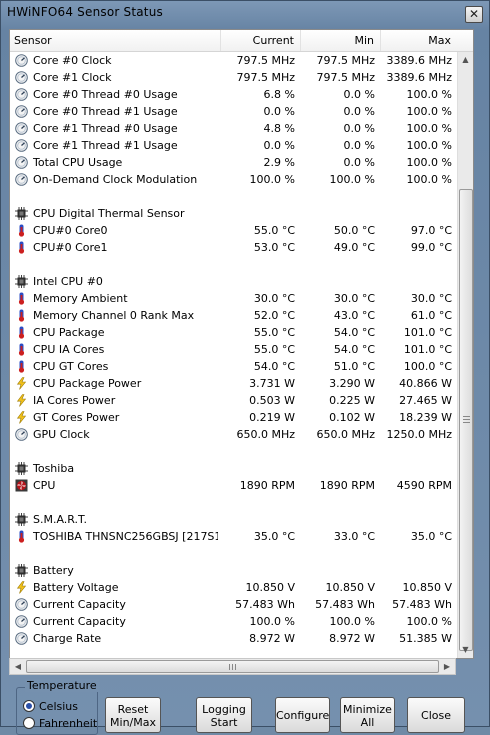 The image size is (490, 735). What do you see at coordinates (265, 604) in the screenshot?
I see `current-value: 57.483 Wh` at bounding box center [265, 604].